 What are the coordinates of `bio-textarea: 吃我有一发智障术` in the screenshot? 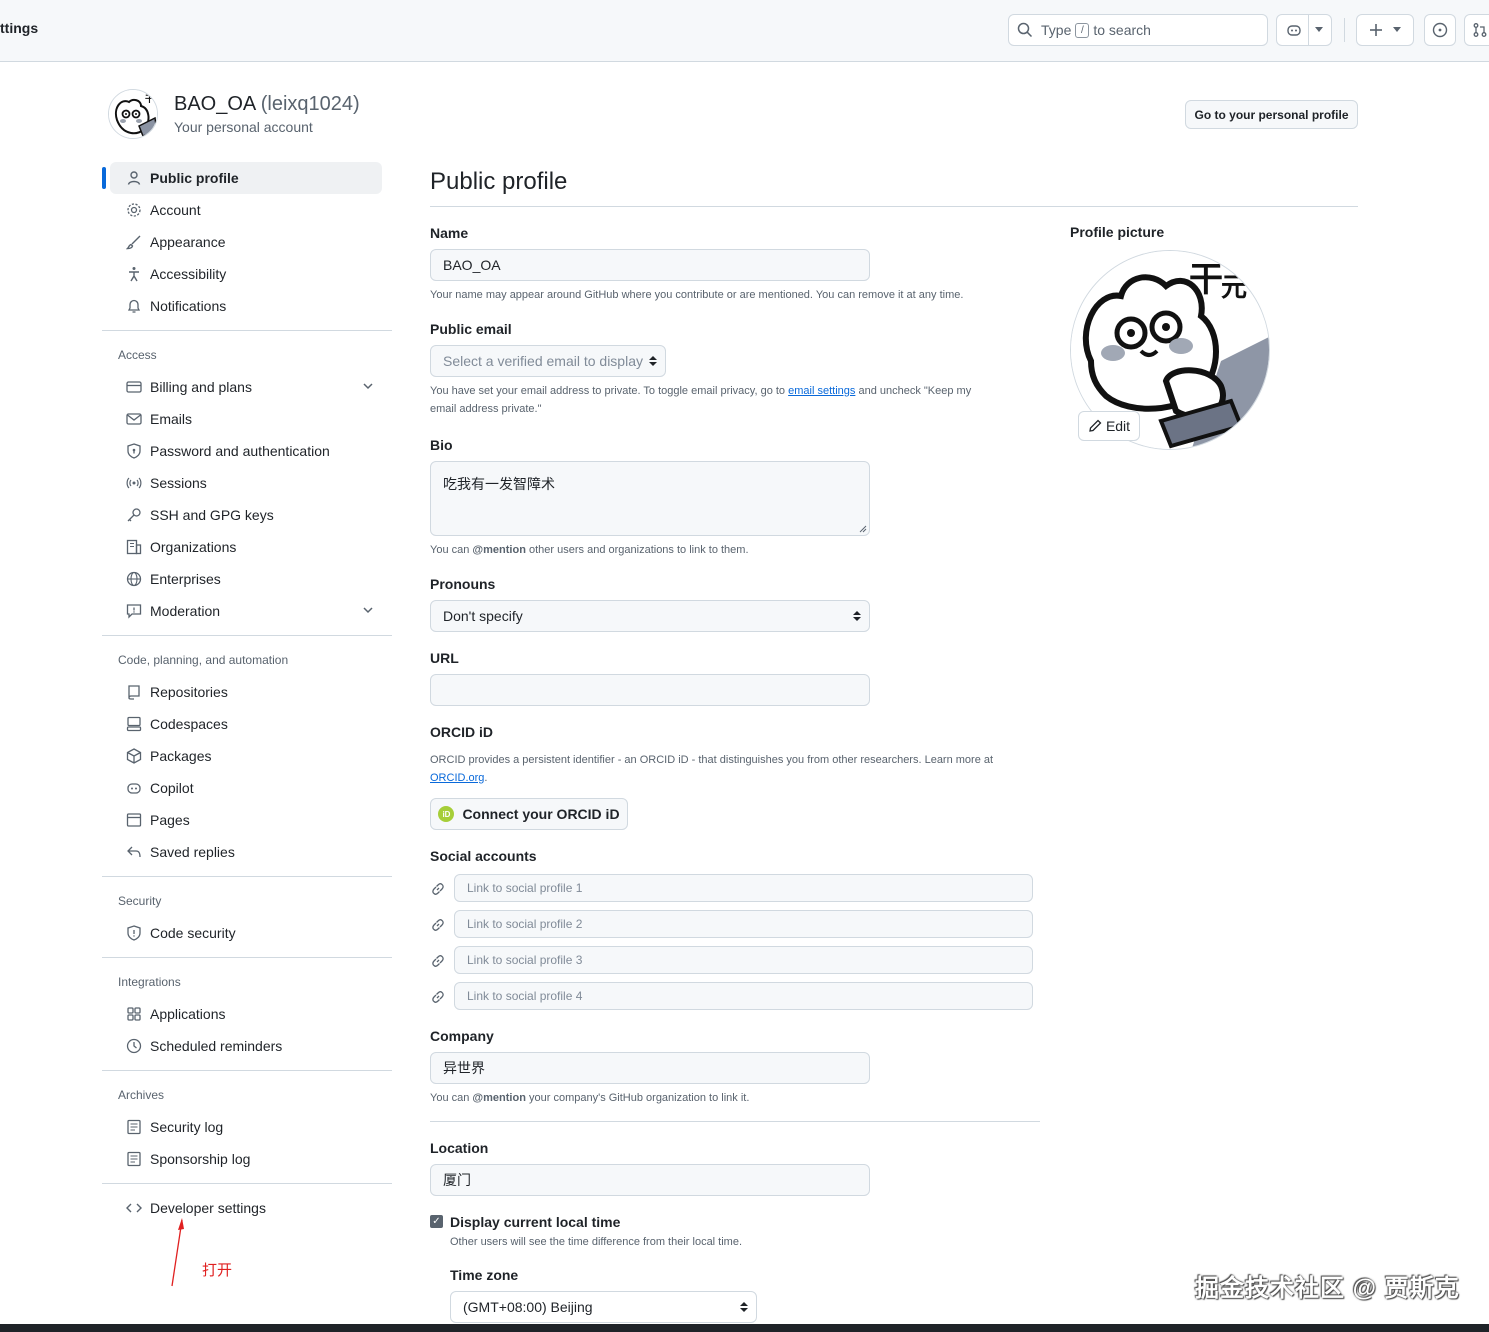 It's located at (650, 498).